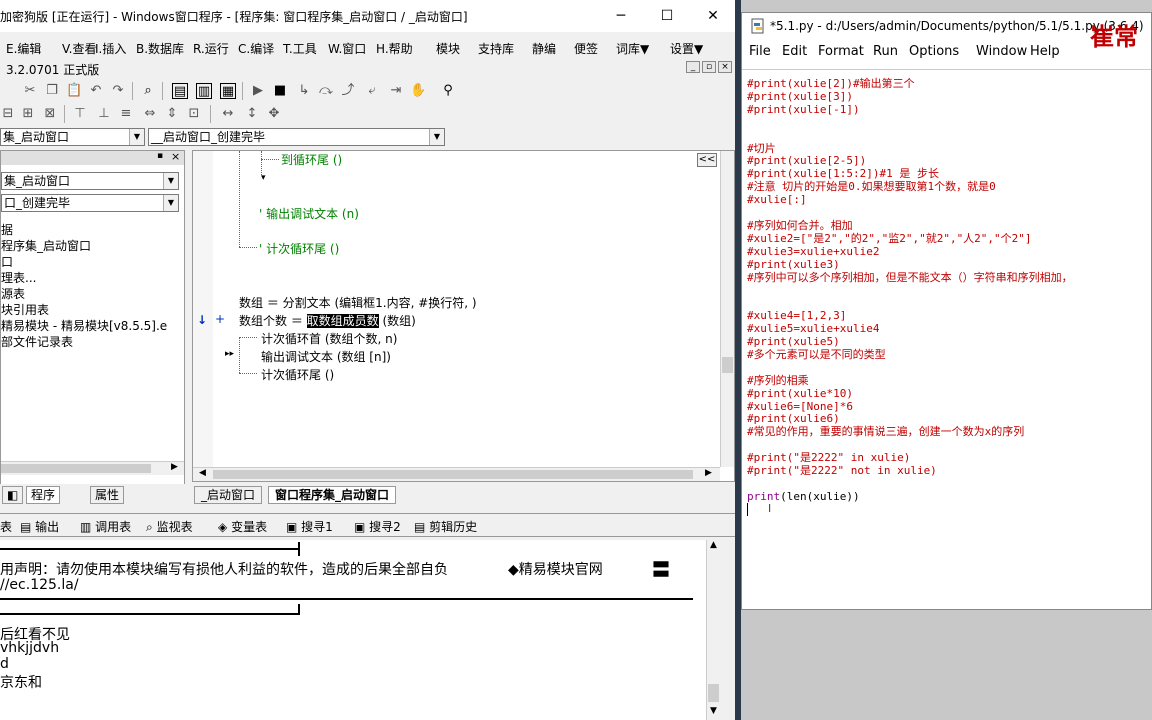  I want to click on redo-icon: ↷, so click(118, 91).